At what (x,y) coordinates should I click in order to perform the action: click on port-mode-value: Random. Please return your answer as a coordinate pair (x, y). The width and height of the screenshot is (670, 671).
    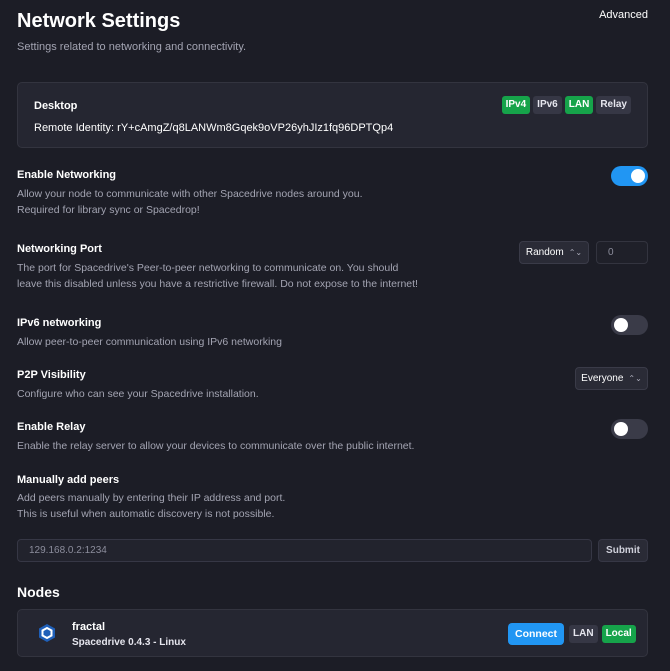
    Looking at the image, I should click on (544, 252).